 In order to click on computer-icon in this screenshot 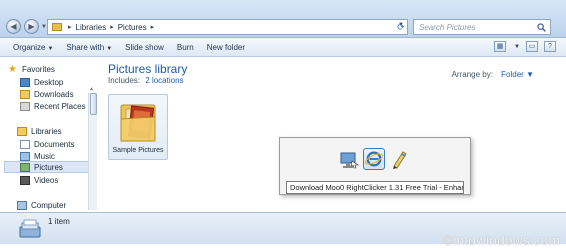, I will do `click(22, 205)`.